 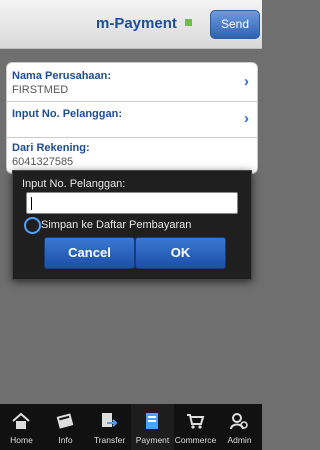 I want to click on source-account-value: 6041327585, so click(x=43, y=162).